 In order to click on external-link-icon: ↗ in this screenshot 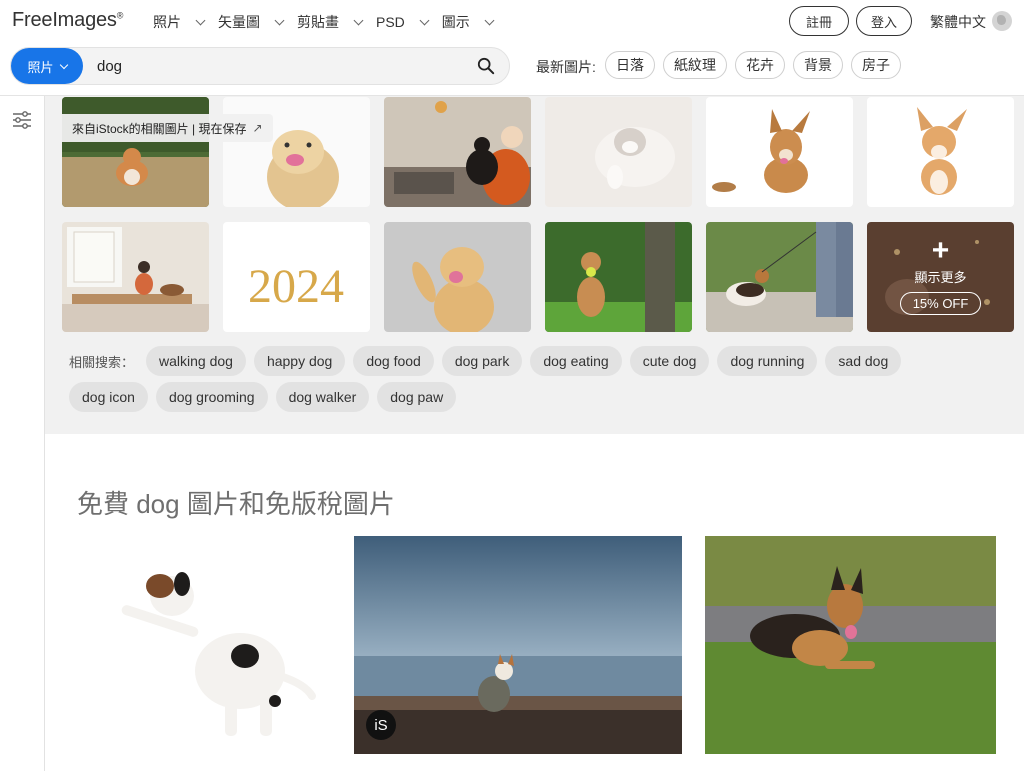, I will do `click(257, 128)`.